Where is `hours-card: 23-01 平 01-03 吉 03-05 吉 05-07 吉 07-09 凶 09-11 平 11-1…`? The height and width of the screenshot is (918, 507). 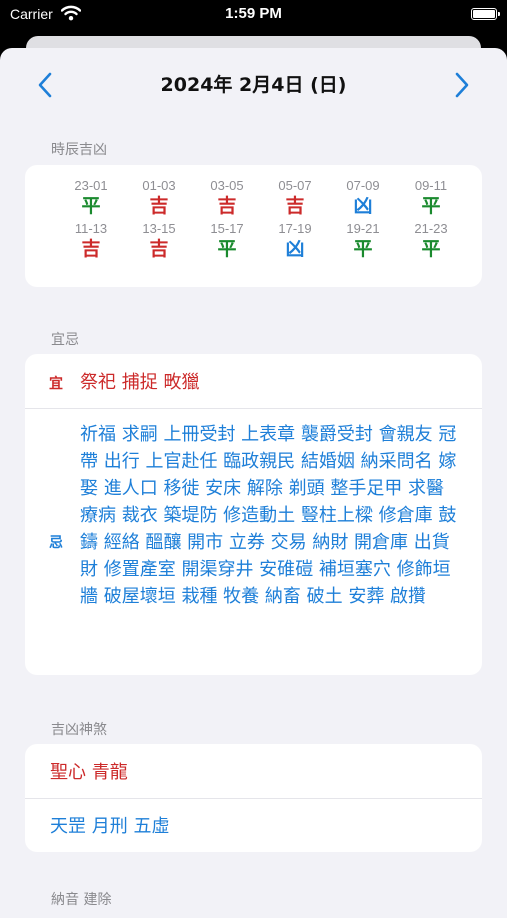
hours-card: 23-01 平 01-03 吉 03-05 吉 05-07 吉 07-09 凶 09-11 平 11-1… is located at coordinates (253, 226).